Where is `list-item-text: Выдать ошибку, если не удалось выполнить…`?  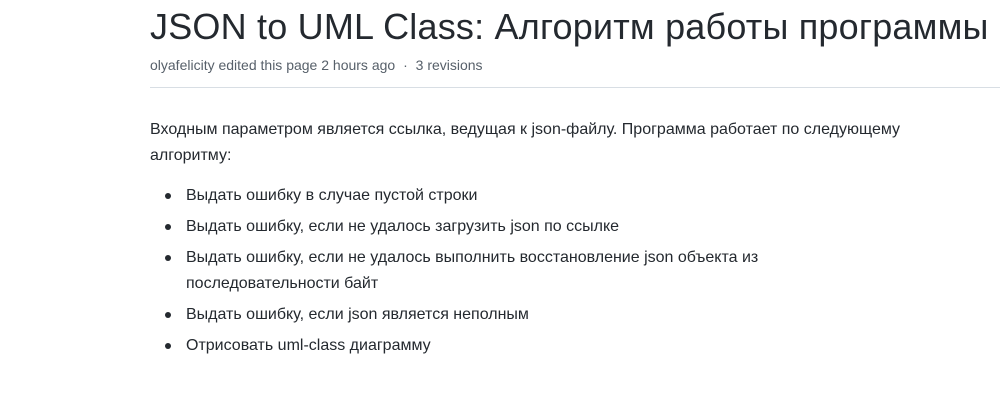
list-item-text: Выдать ошибку, если не удалось выполнить… is located at coordinates (472, 270).